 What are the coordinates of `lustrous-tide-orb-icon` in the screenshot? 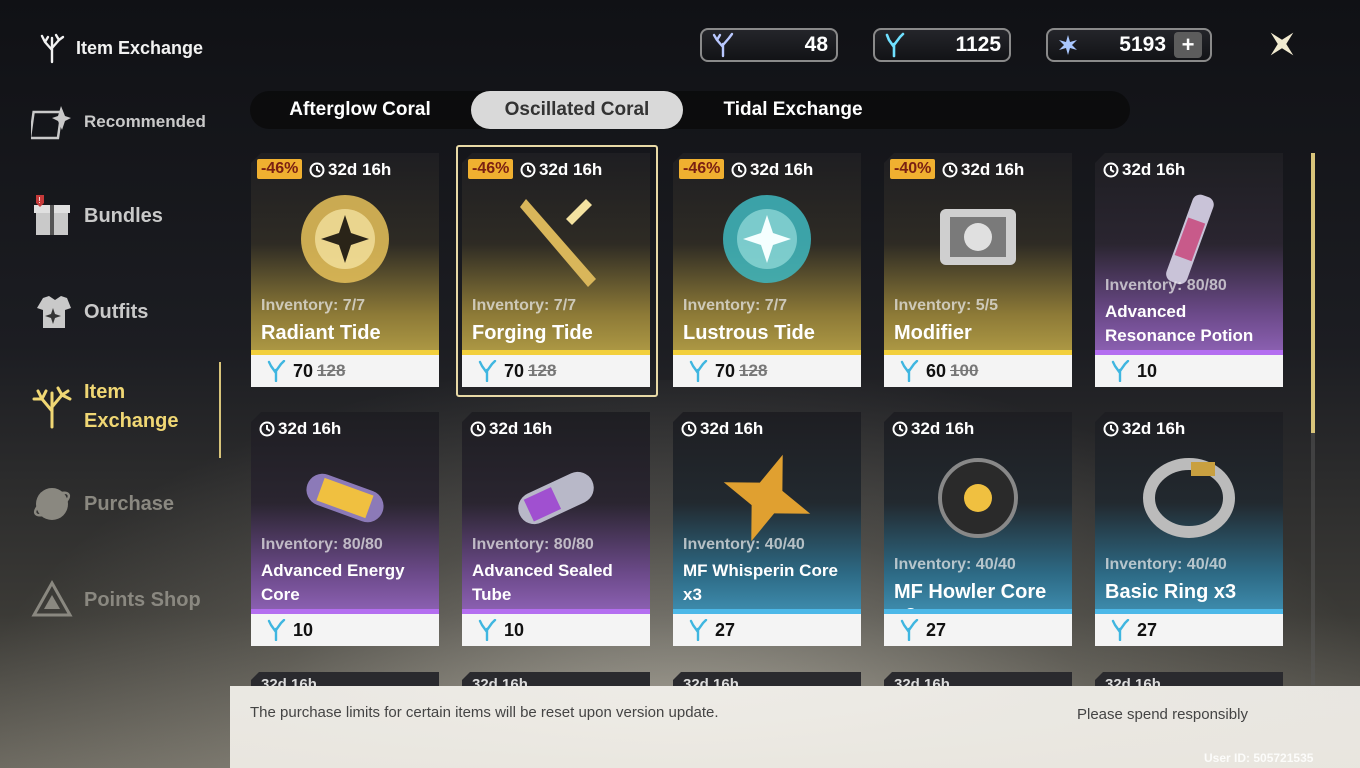 It's located at (767, 239).